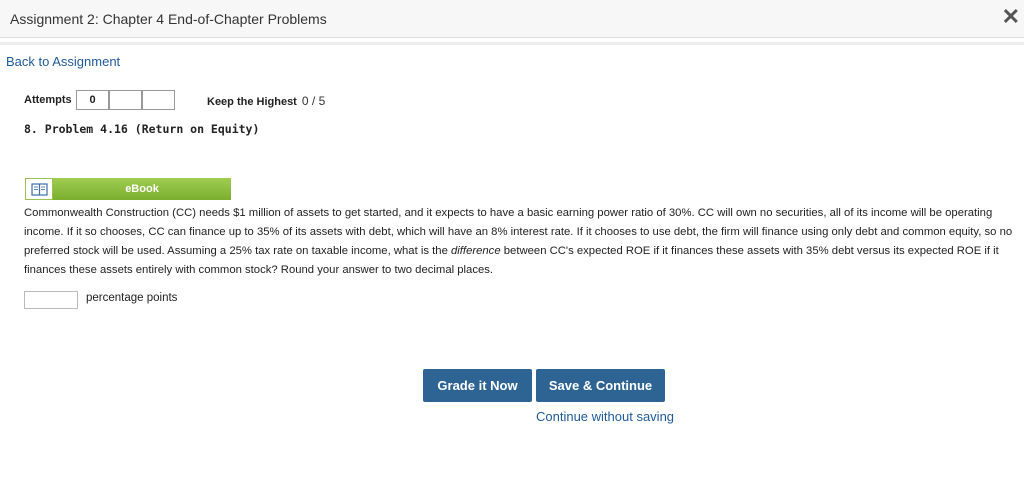  Describe the element at coordinates (313, 101) in the screenshot. I see `score-value: 0 / 5` at that location.